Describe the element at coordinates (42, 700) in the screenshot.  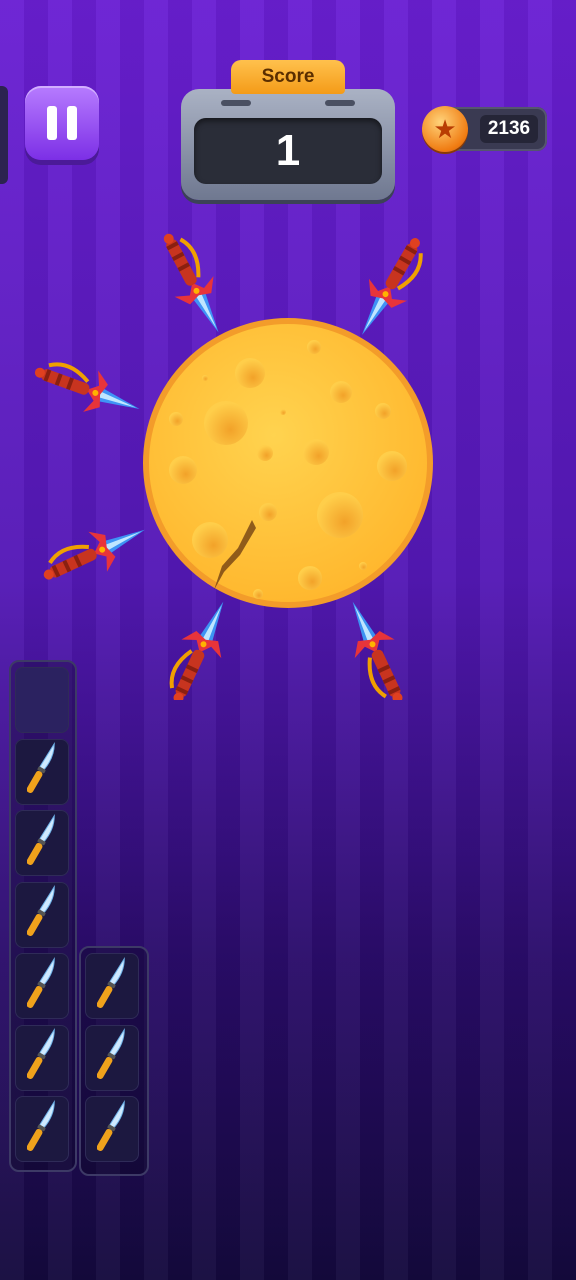
I see `knife-slot-empty` at that location.